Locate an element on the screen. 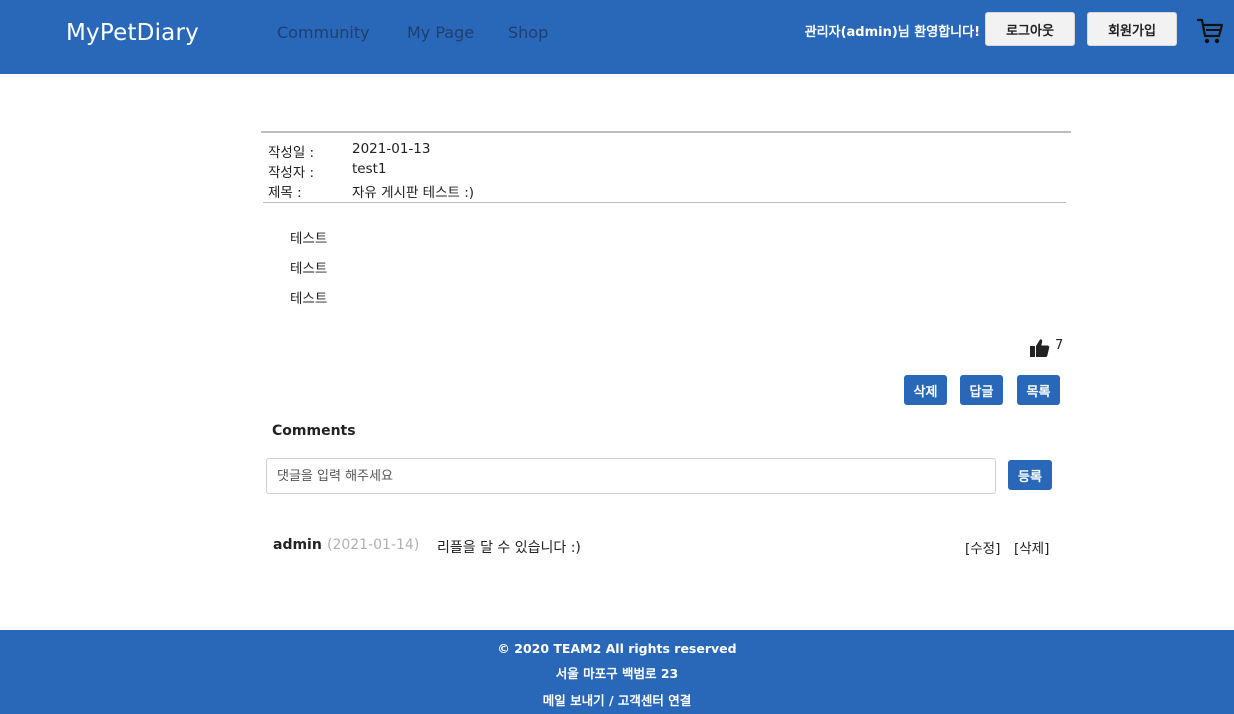  footer-links: 메일 보내기 / 고객센터 연결 is located at coordinates (617, 699).